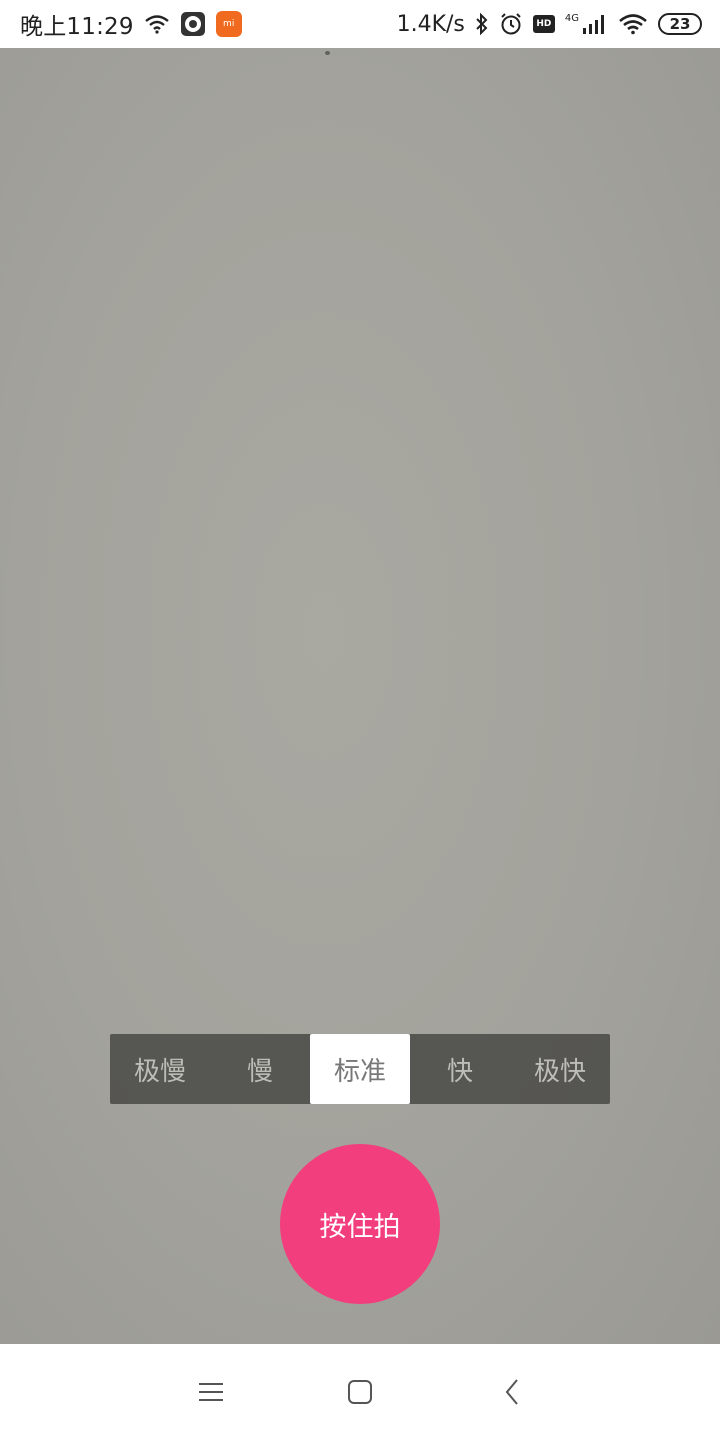 Image resolution: width=720 pixels, height=1440 pixels. I want to click on navigation-bar, so click(360, 1392).